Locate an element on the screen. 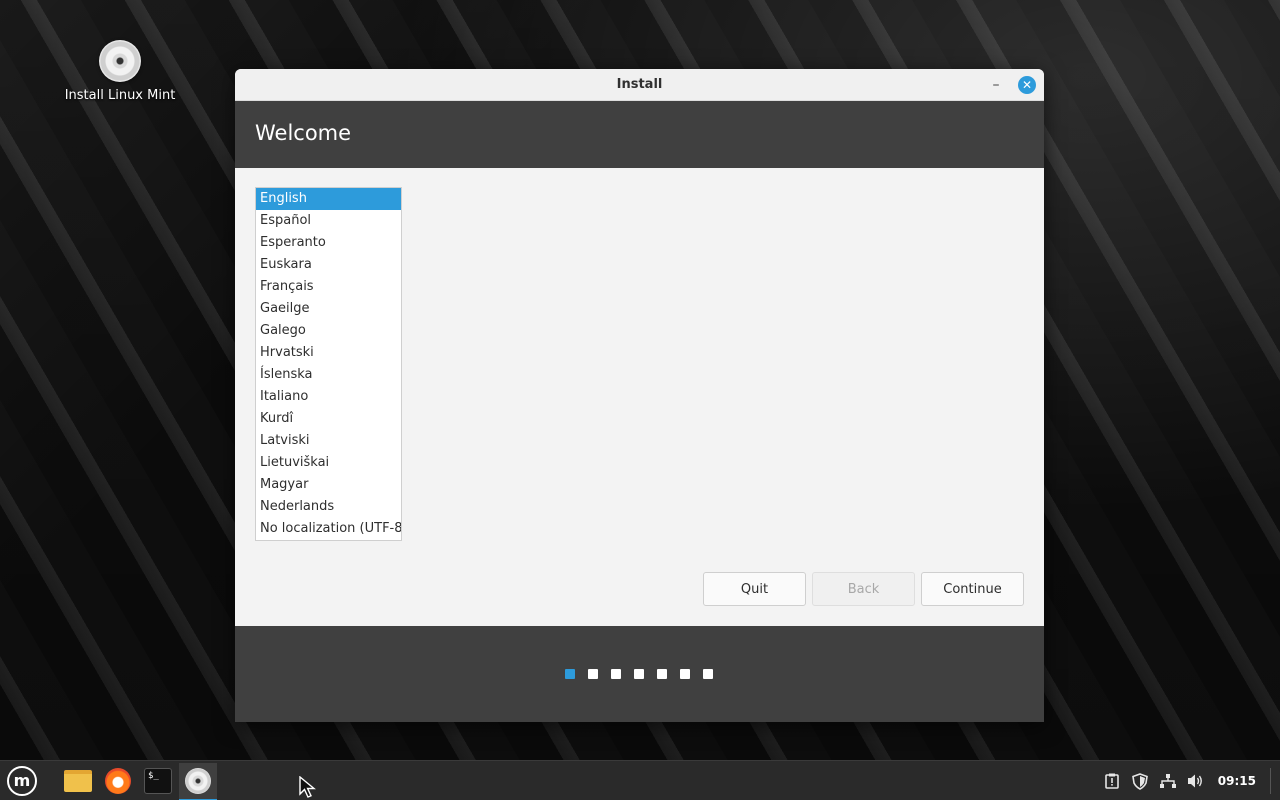 This screenshot has height=800, width=1280. language-option: Esperanto is located at coordinates (328, 243).